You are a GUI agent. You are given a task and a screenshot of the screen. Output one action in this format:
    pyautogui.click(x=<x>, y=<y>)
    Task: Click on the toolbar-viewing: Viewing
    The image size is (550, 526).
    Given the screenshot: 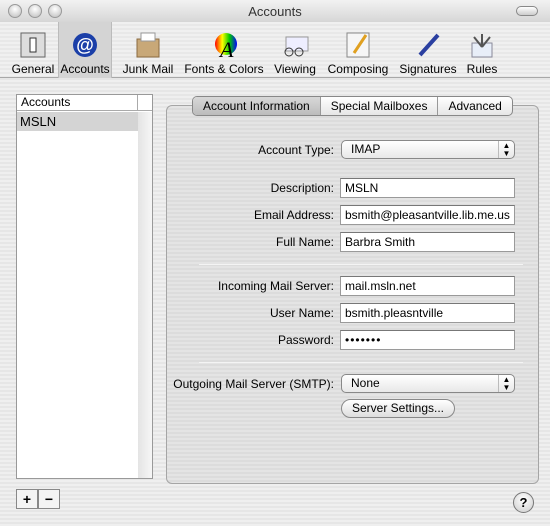 What is the action you would take?
    pyautogui.click(x=295, y=50)
    